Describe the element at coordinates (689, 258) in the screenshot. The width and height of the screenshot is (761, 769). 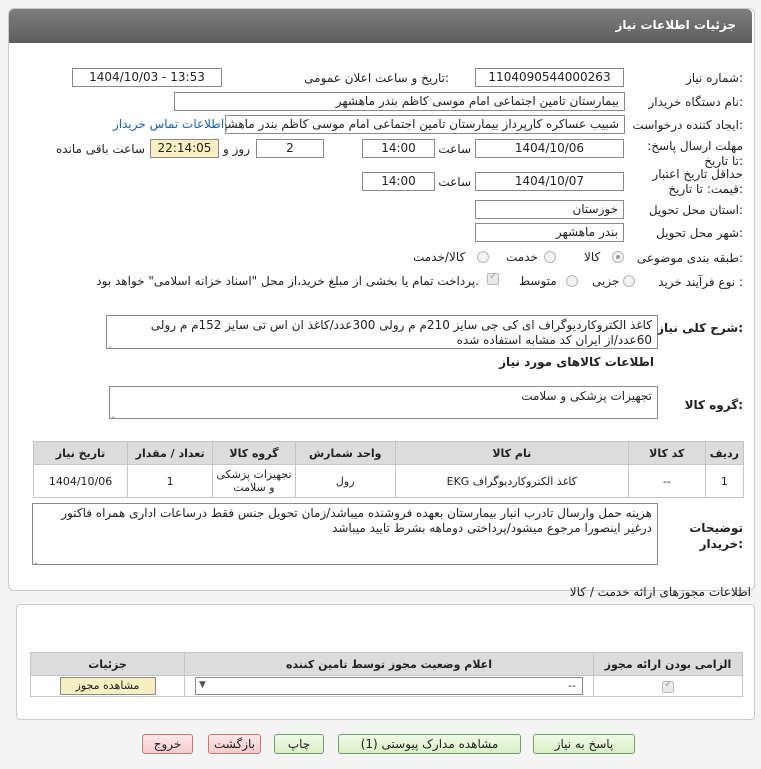
I see `category-label: طبقه بندی موضوعی:` at that location.